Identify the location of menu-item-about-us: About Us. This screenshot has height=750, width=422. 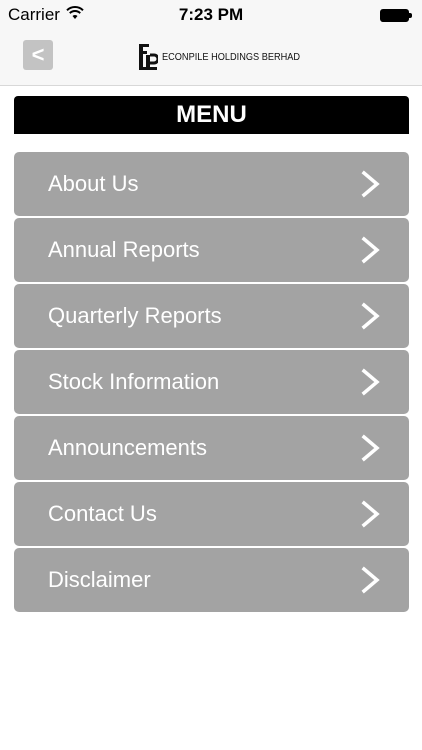
(211, 184).